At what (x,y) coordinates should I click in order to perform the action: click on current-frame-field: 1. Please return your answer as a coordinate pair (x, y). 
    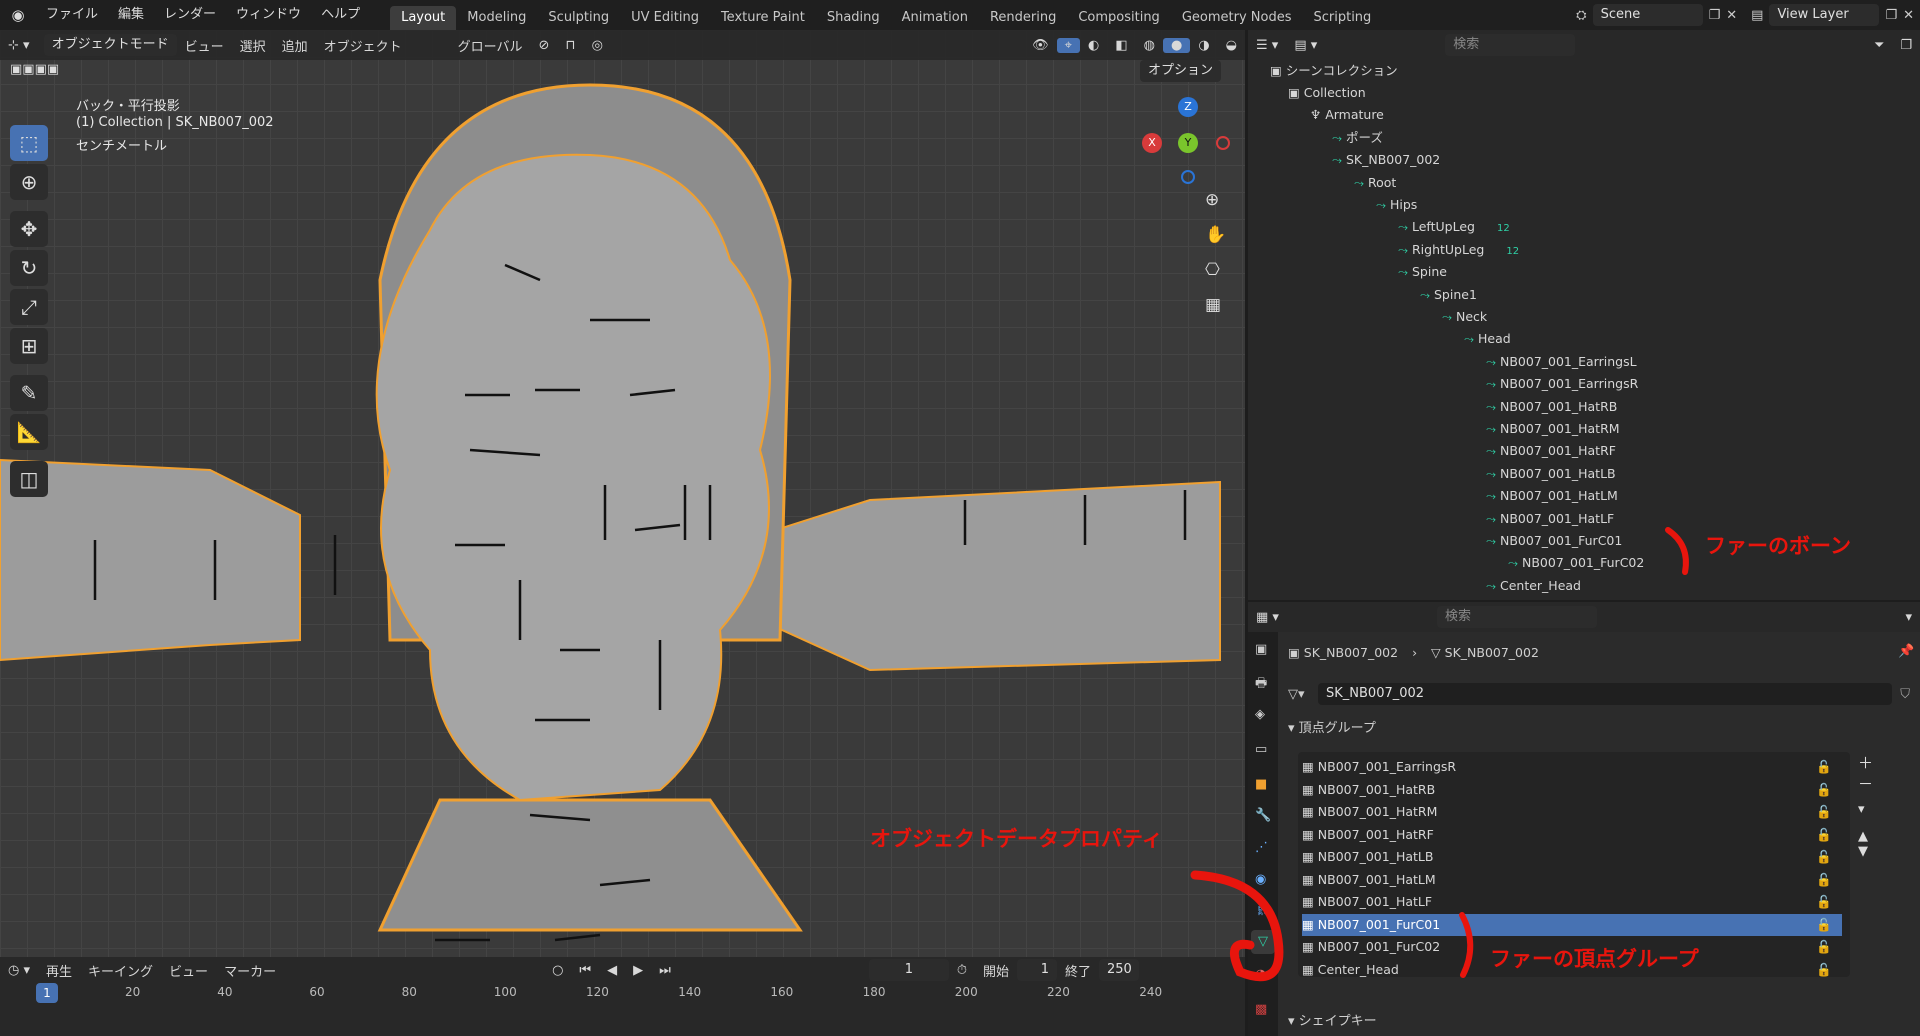
    Looking at the image, I should click on (908, 970).